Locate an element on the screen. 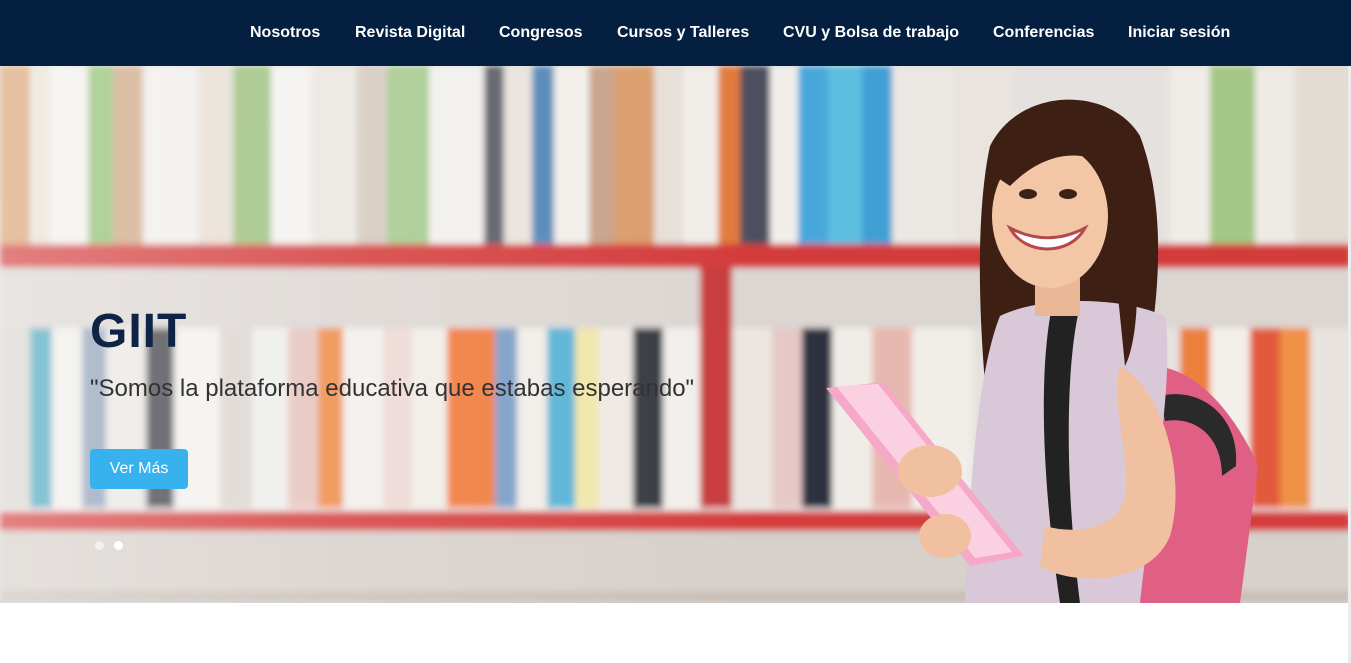  carousel-dot-2-active is located at coordinates (118, 545).